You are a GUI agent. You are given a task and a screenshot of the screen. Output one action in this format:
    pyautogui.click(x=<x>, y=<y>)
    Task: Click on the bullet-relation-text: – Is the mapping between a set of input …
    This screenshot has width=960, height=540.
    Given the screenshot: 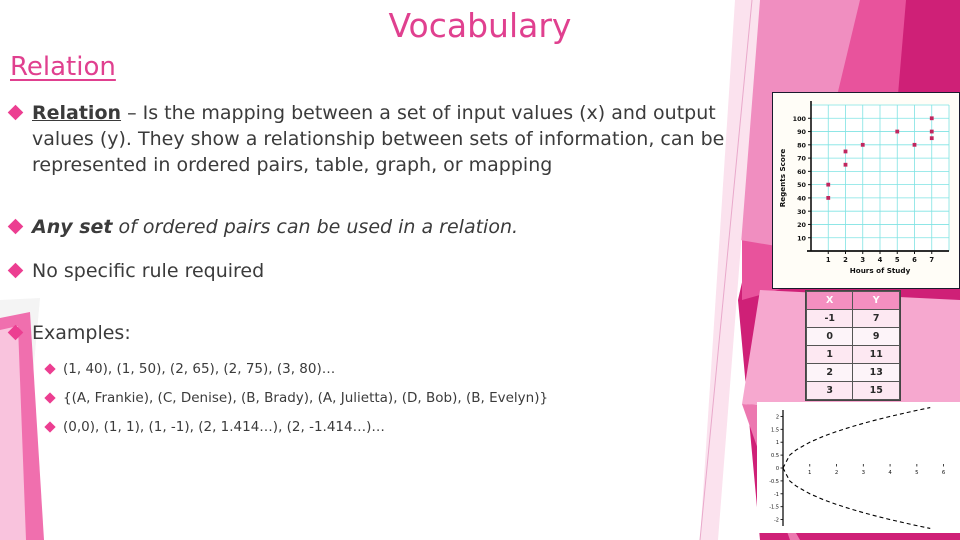 What is the action you would take?
    pyautogui.click(x=378, y=139)
    